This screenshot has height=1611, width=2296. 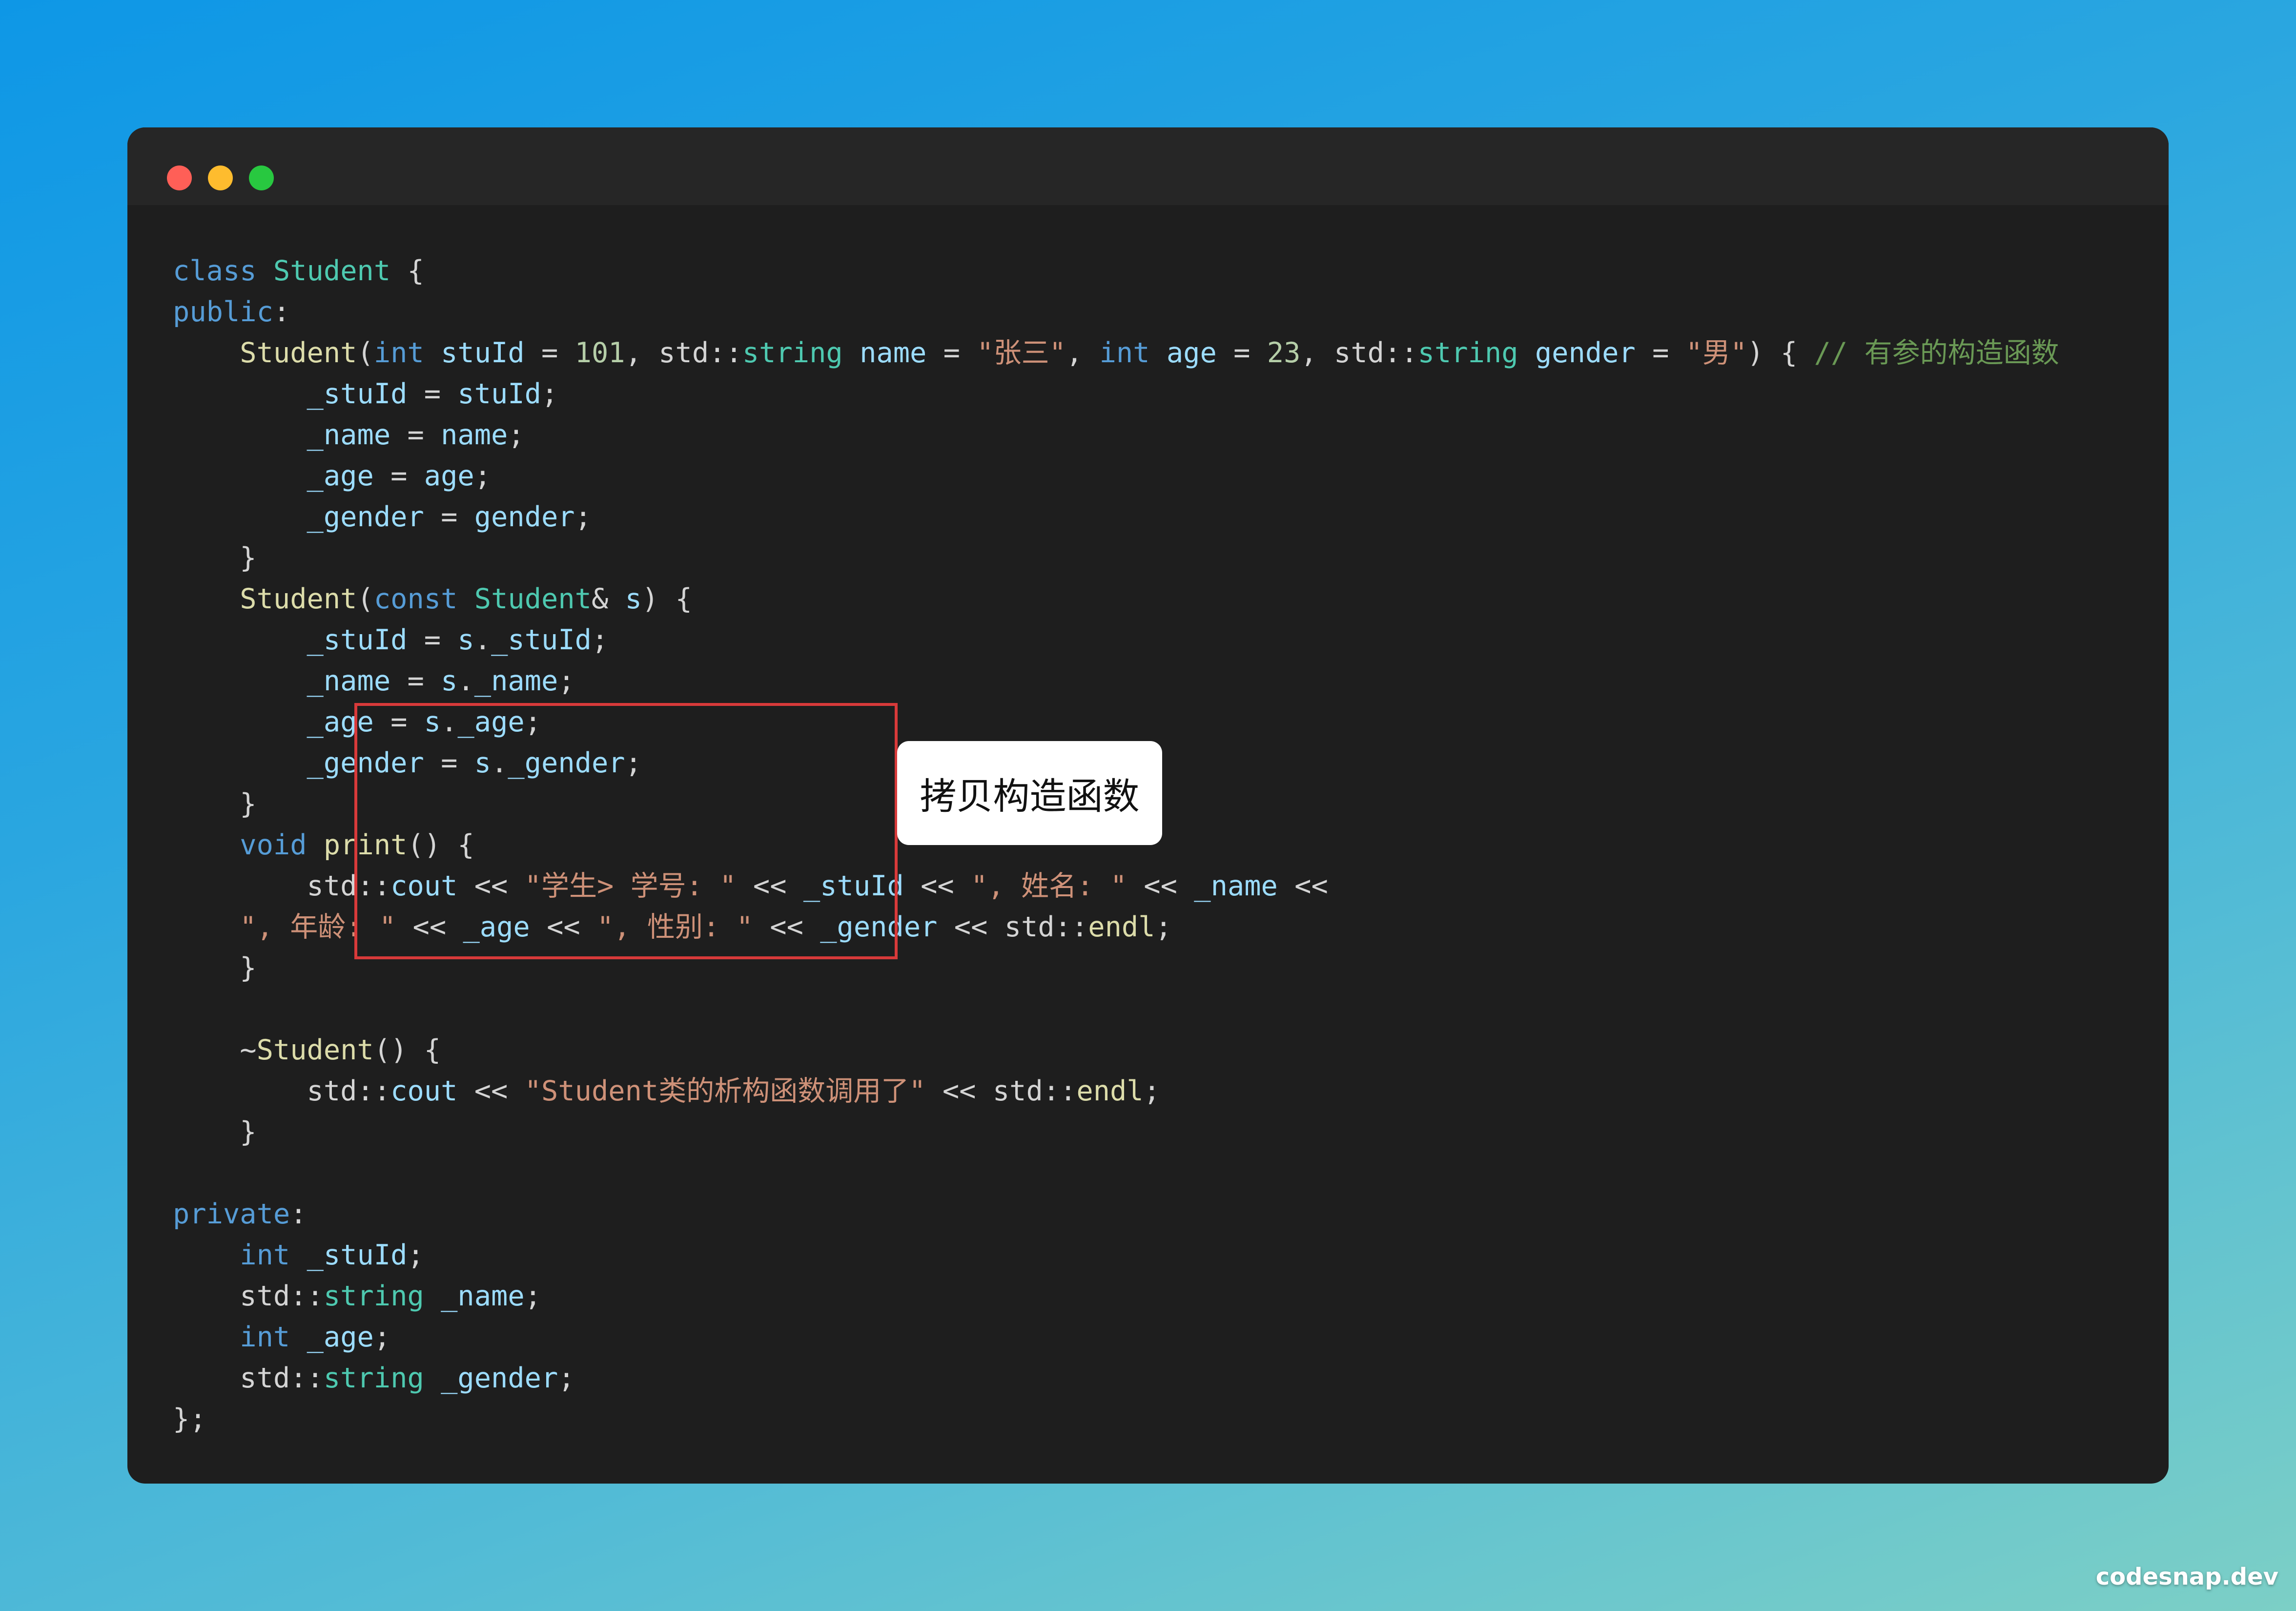 I want to click on code-token: _name, so click(x=516, y=681).